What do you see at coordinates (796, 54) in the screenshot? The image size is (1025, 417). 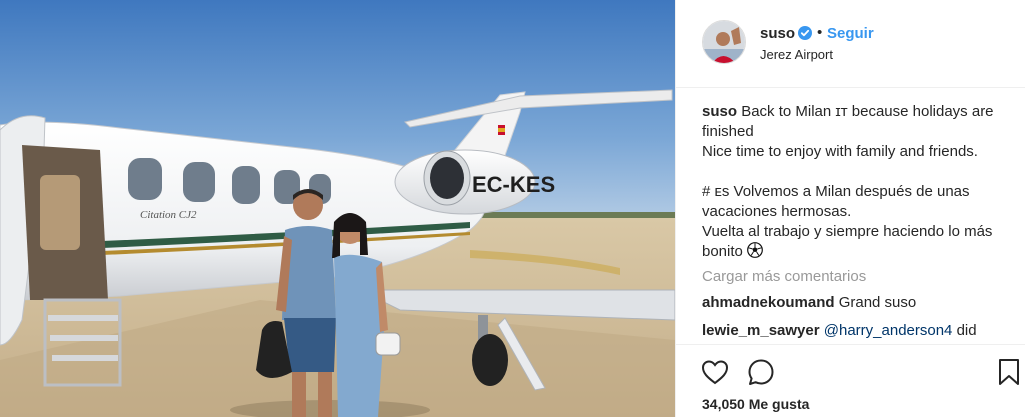 I see `post-location: Jerez Airport` at bounding box center [796, 54].